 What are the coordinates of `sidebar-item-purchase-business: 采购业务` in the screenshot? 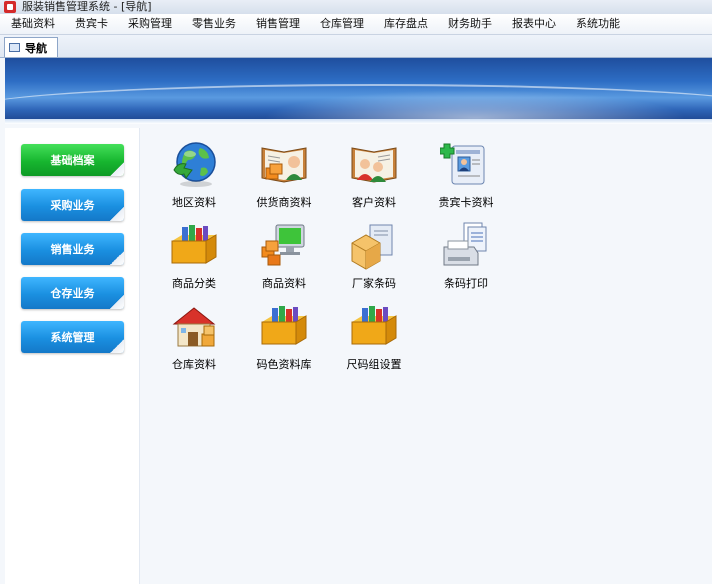 It's located at (72, 205).